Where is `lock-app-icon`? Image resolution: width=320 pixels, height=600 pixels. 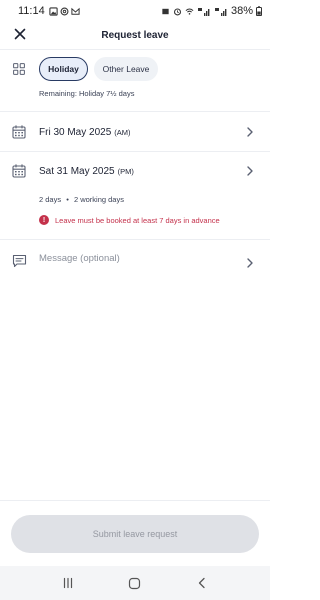 lock-app-icon is located at coordinates (165, 11).